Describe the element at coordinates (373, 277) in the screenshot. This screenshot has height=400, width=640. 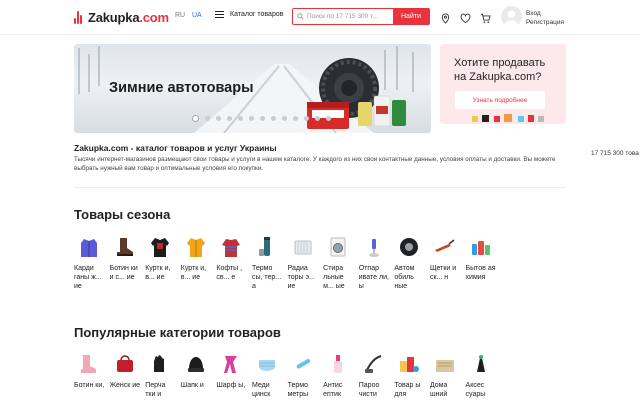
I see `season-item-label: Отпар ивате ли, ы` at that location.